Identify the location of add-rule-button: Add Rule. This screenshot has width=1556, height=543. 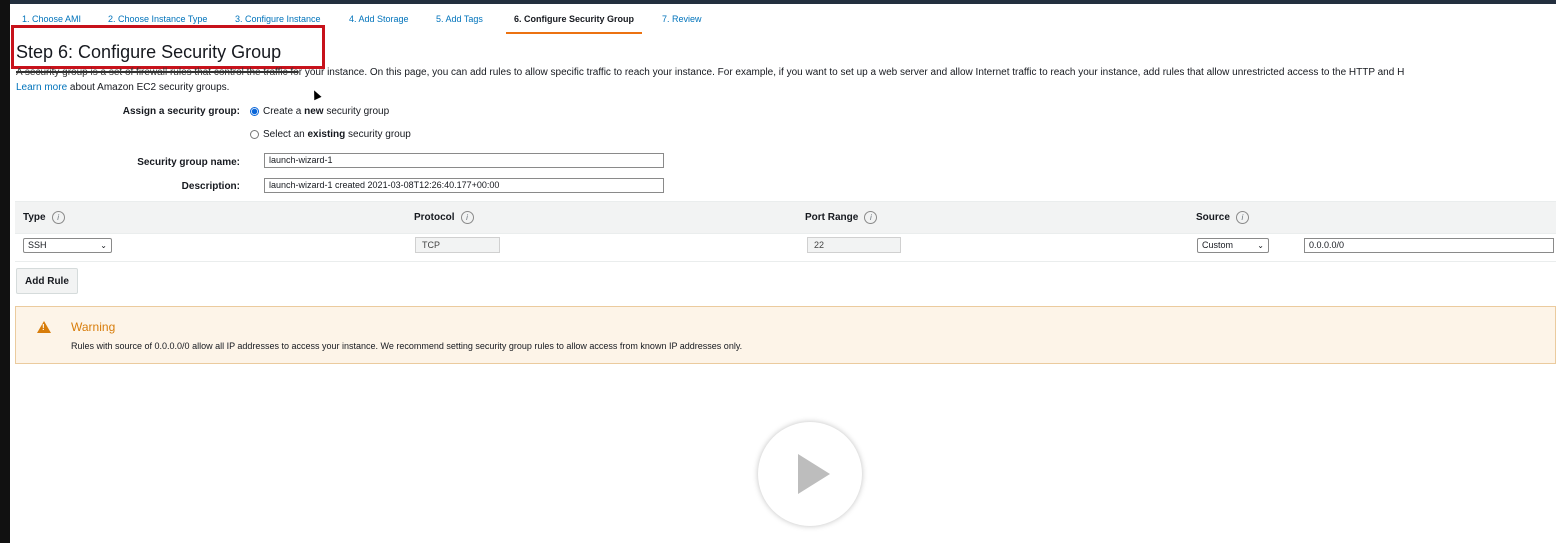
(47, 281).